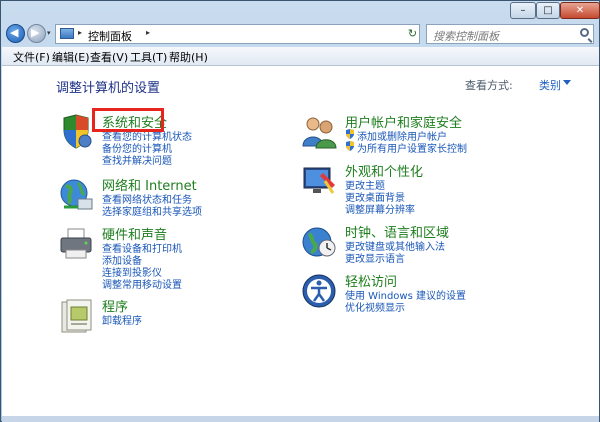  I want to click on menu-view: 查看(V), so click(109, 57).